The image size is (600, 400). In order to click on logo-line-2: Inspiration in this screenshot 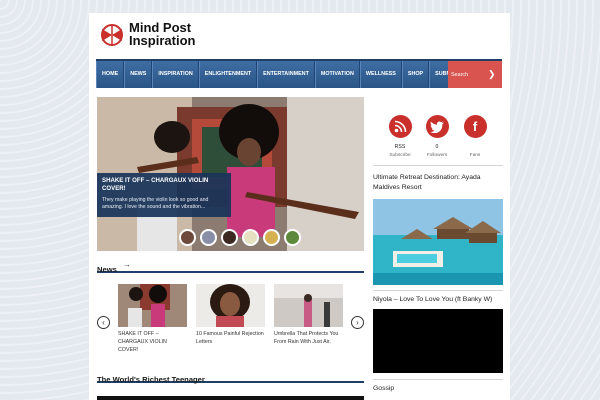, I will do `click(162, 40)`.